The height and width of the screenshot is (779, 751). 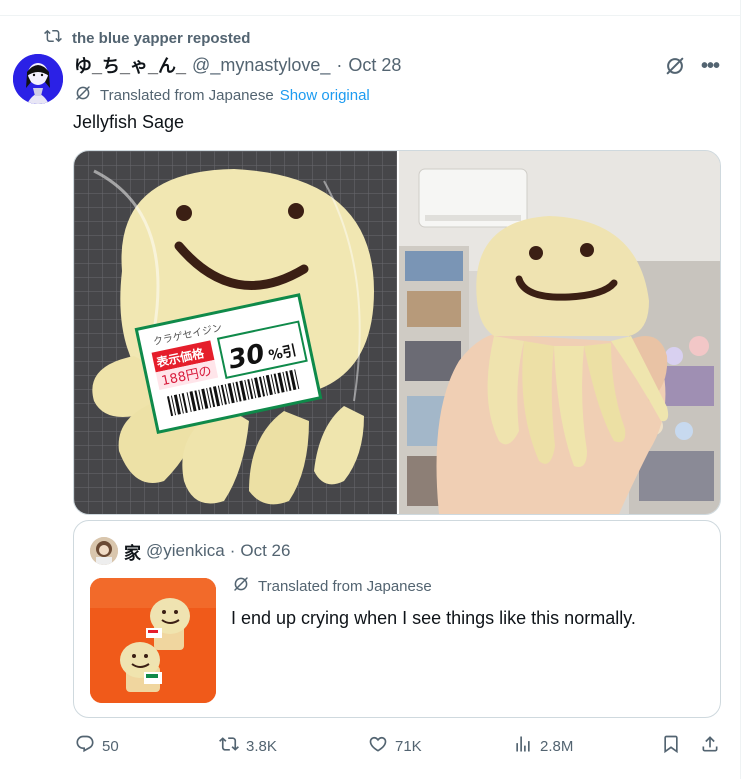 What do you see at coordinates (187, 95) in the screenshot?
I see `translated-label: Translated from Japanese` at bounding box center [187, 95].